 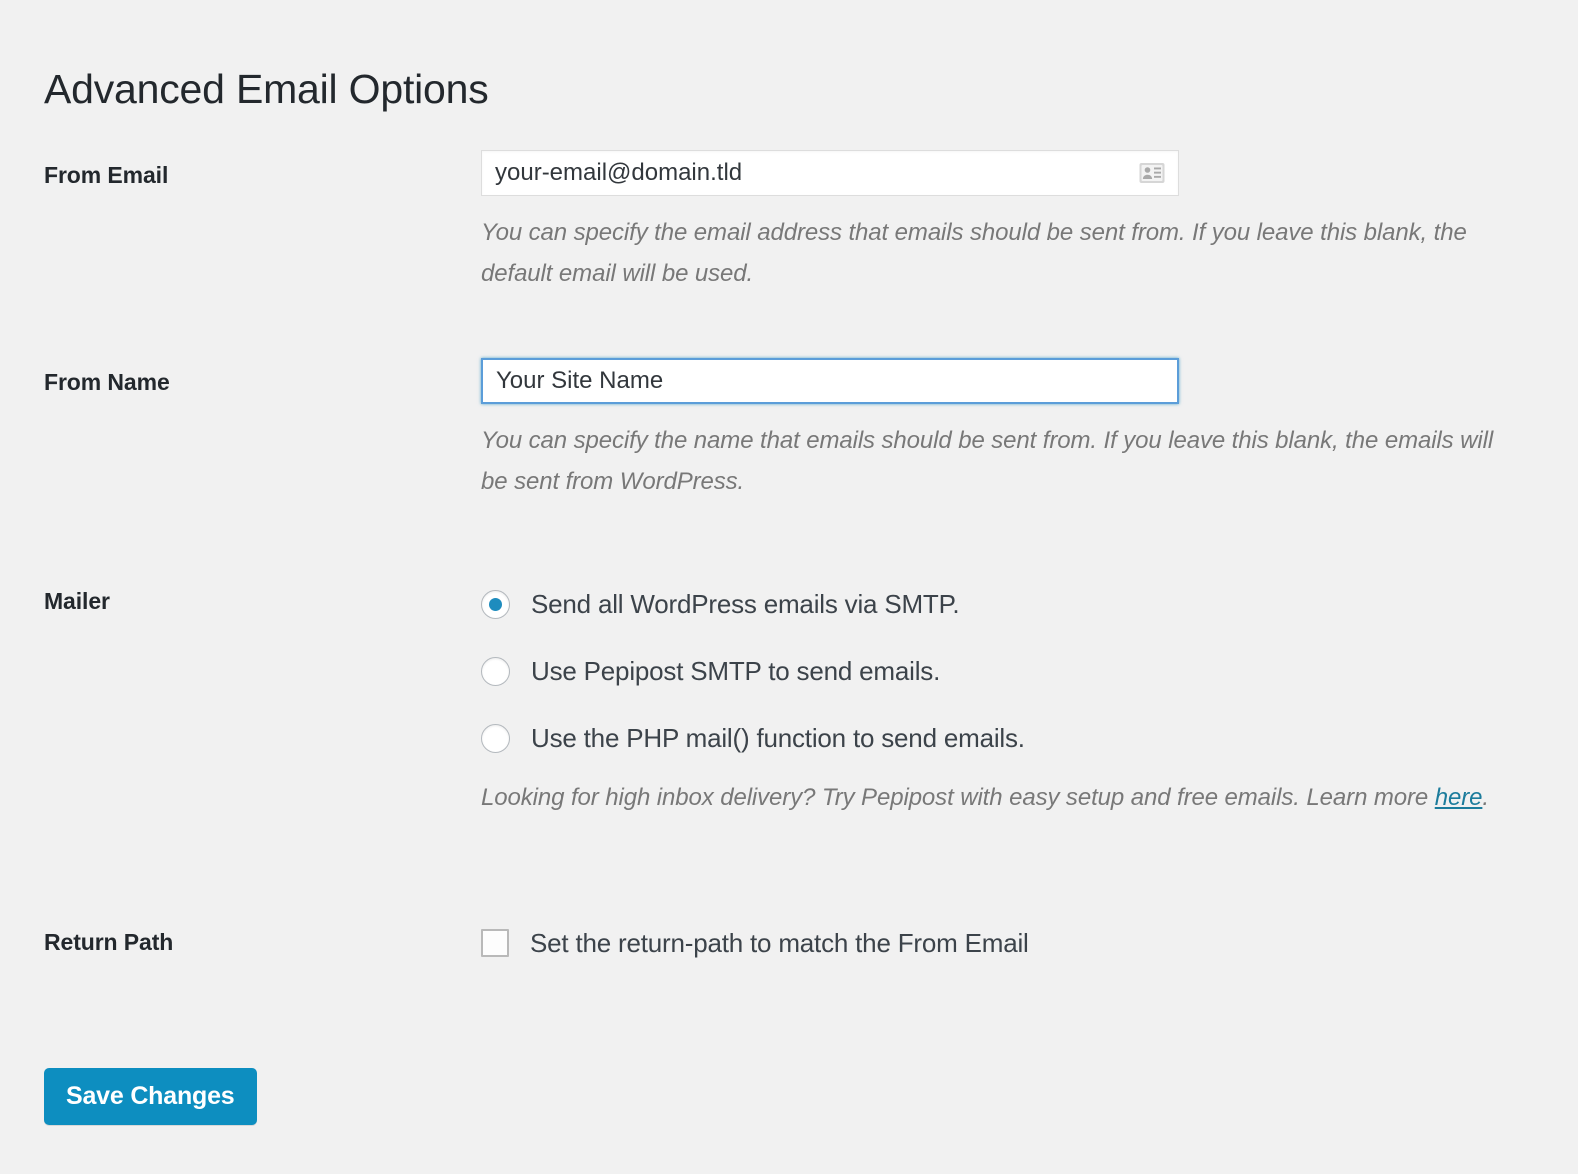 What do you see at coordinates (109, 942) in the screenshot?
I see `return-path-label: Return Path` at bounding box center [109, 942].